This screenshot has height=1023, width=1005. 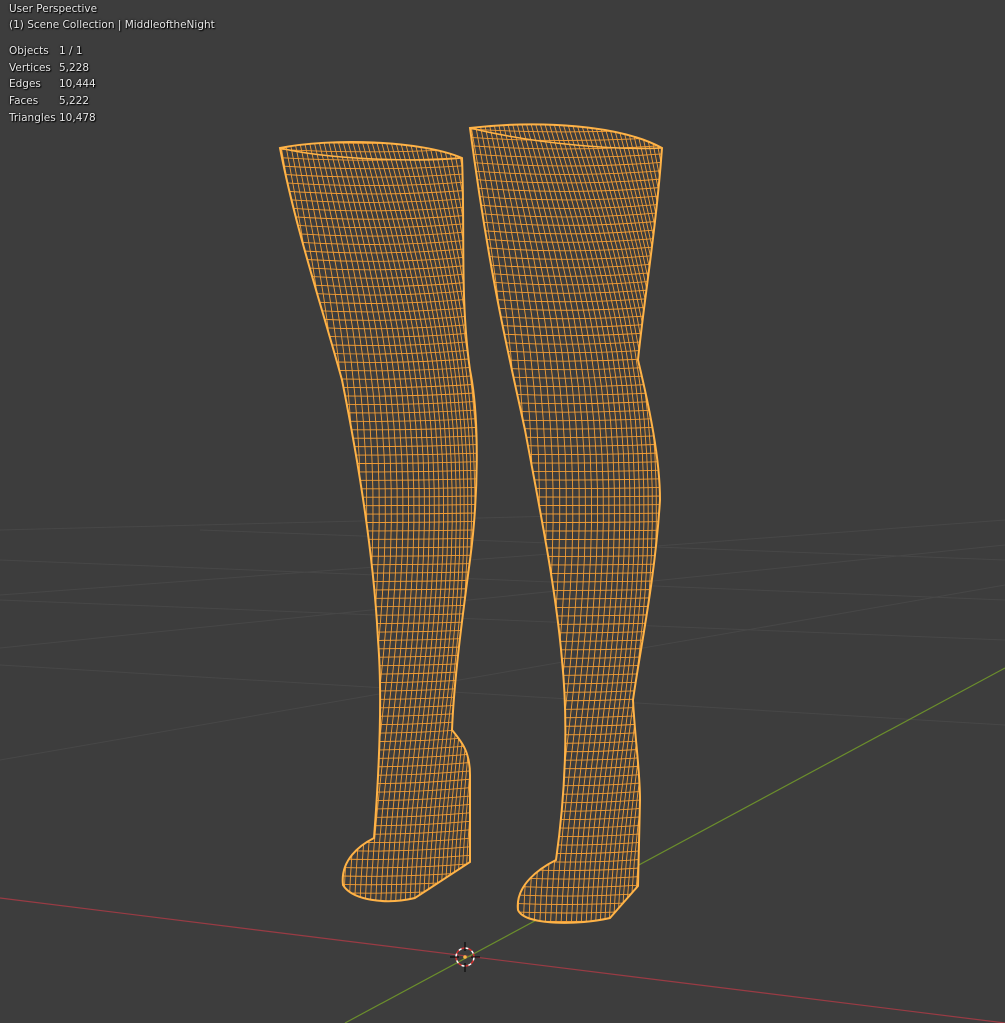 I want to click on stat-label: Faces, so click(x=24, y=101).